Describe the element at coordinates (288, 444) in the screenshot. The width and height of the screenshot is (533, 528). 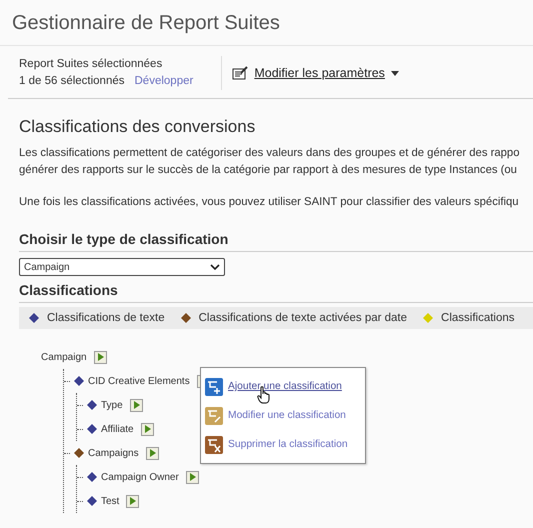
I see `menu-item-link: Supprimer la classification` at that location.